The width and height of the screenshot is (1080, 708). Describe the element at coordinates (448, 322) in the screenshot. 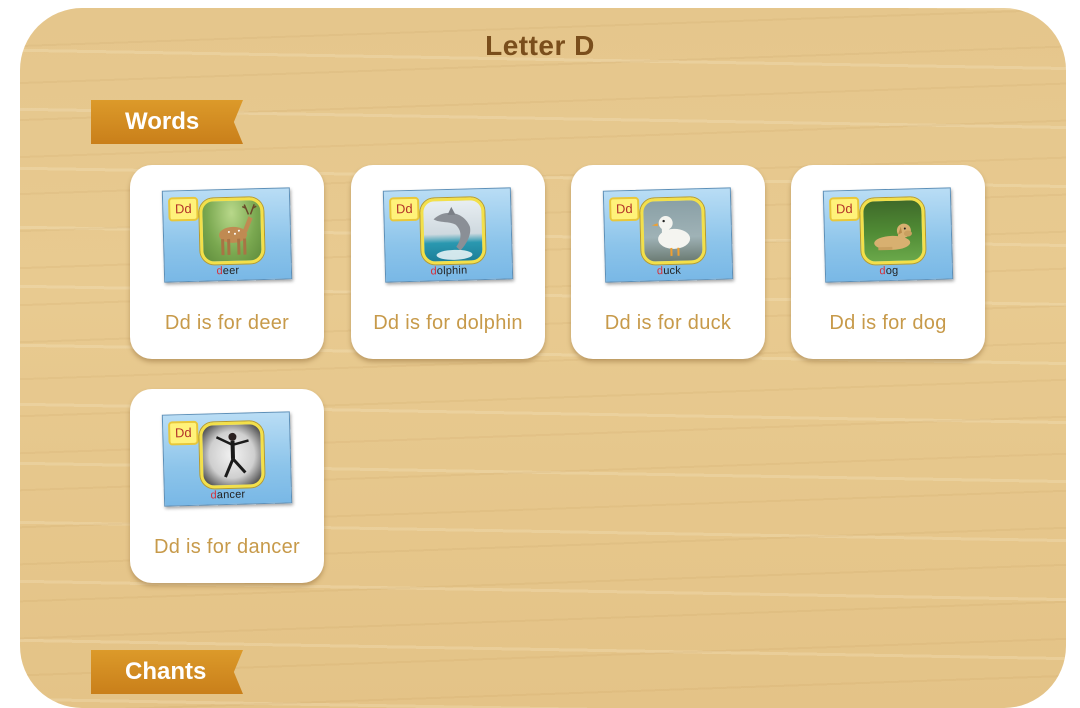

I see `word-card-caption: Dd is for dolphin` at that location.